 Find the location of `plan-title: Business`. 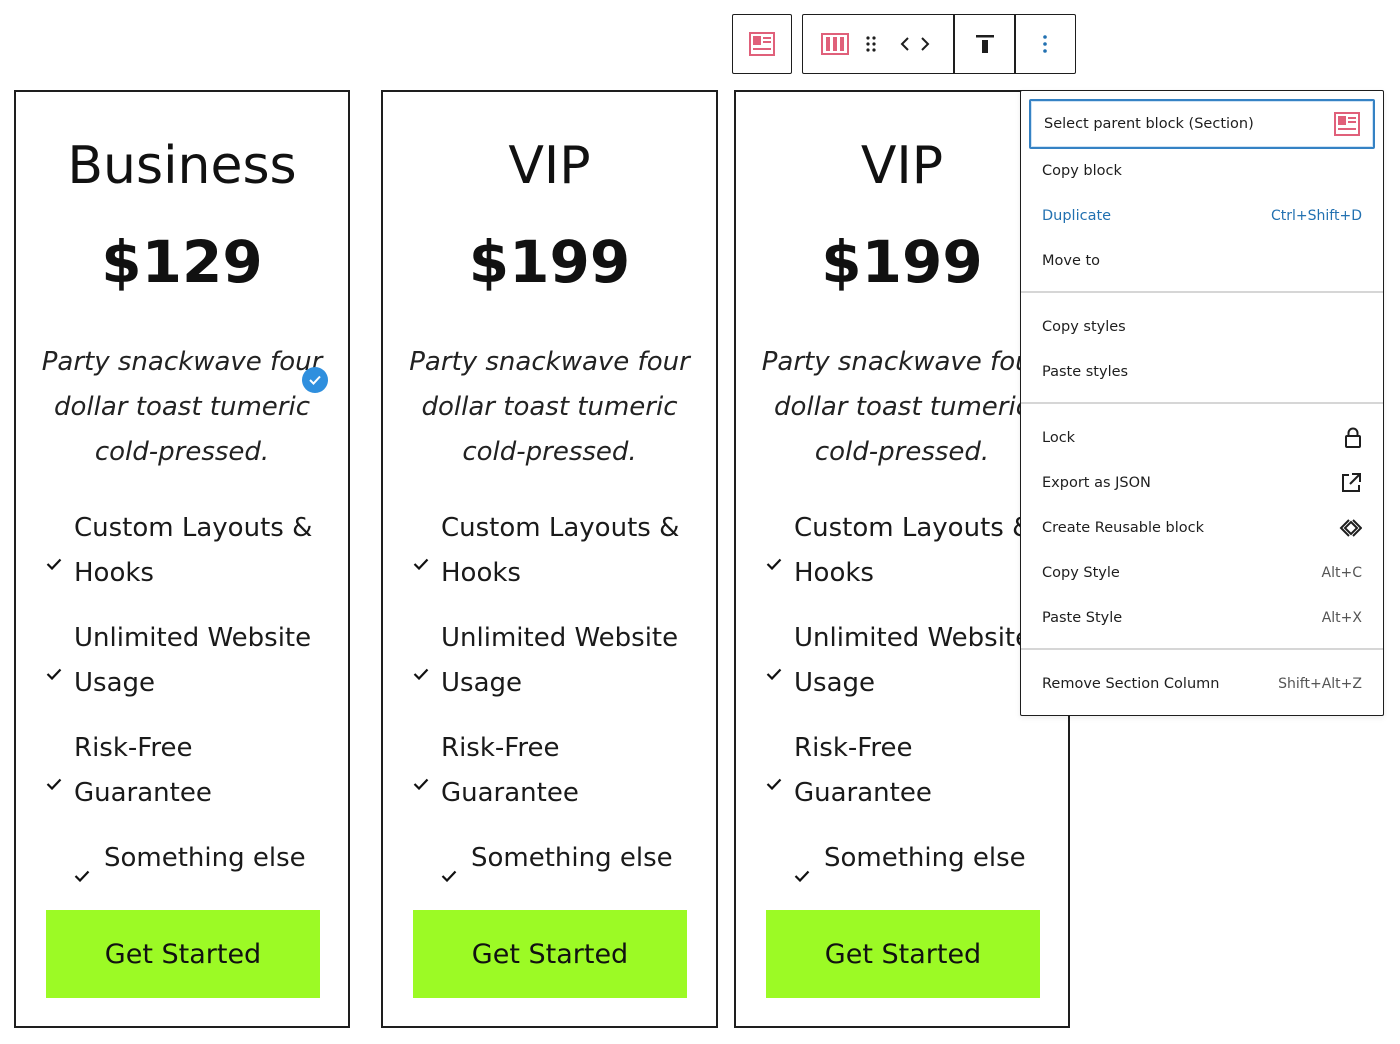

plan-title: Business is located at coordinates (182, 166).